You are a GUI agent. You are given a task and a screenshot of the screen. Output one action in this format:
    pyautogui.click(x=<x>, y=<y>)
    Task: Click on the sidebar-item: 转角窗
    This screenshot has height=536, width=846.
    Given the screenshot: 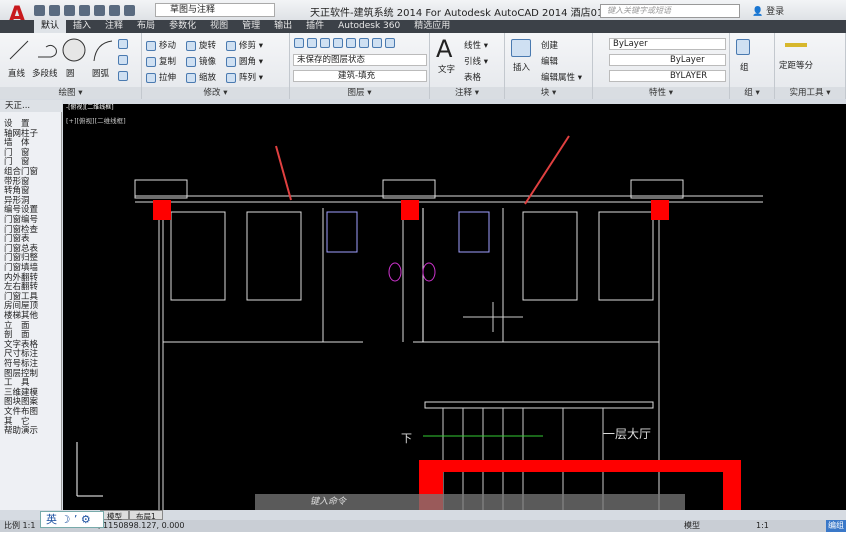 What is the action you would take?
    pyautogui.click(x=17, y=191)
    